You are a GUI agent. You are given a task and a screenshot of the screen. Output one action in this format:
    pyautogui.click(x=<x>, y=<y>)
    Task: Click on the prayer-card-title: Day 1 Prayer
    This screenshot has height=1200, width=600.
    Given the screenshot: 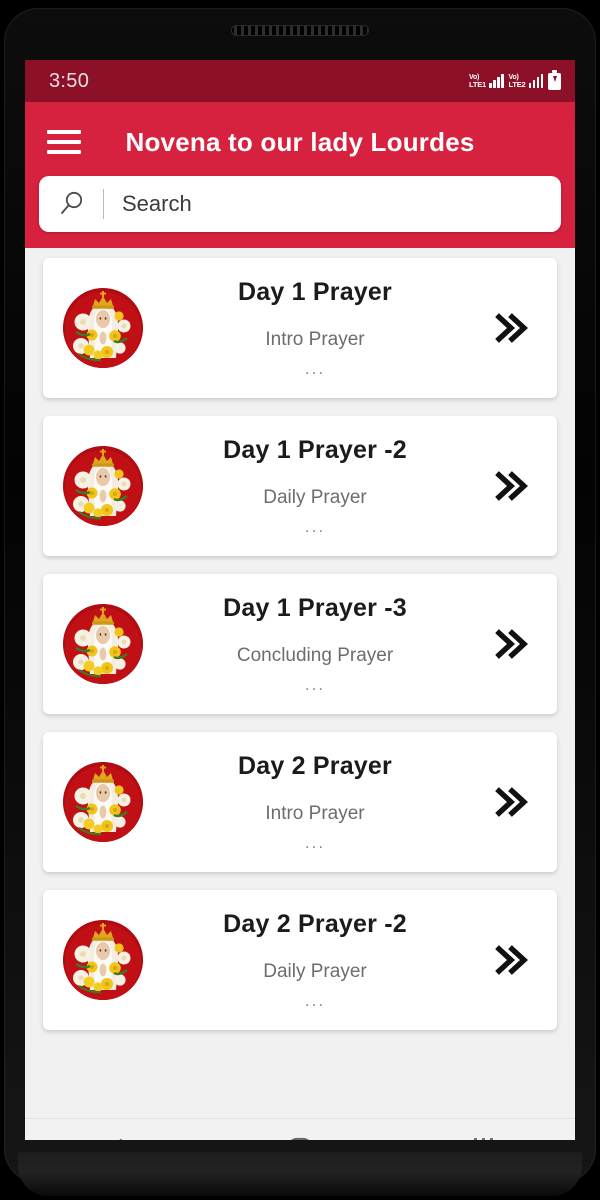 What is the action you would take?
    pyautogui.click(x=315, y=291)
    